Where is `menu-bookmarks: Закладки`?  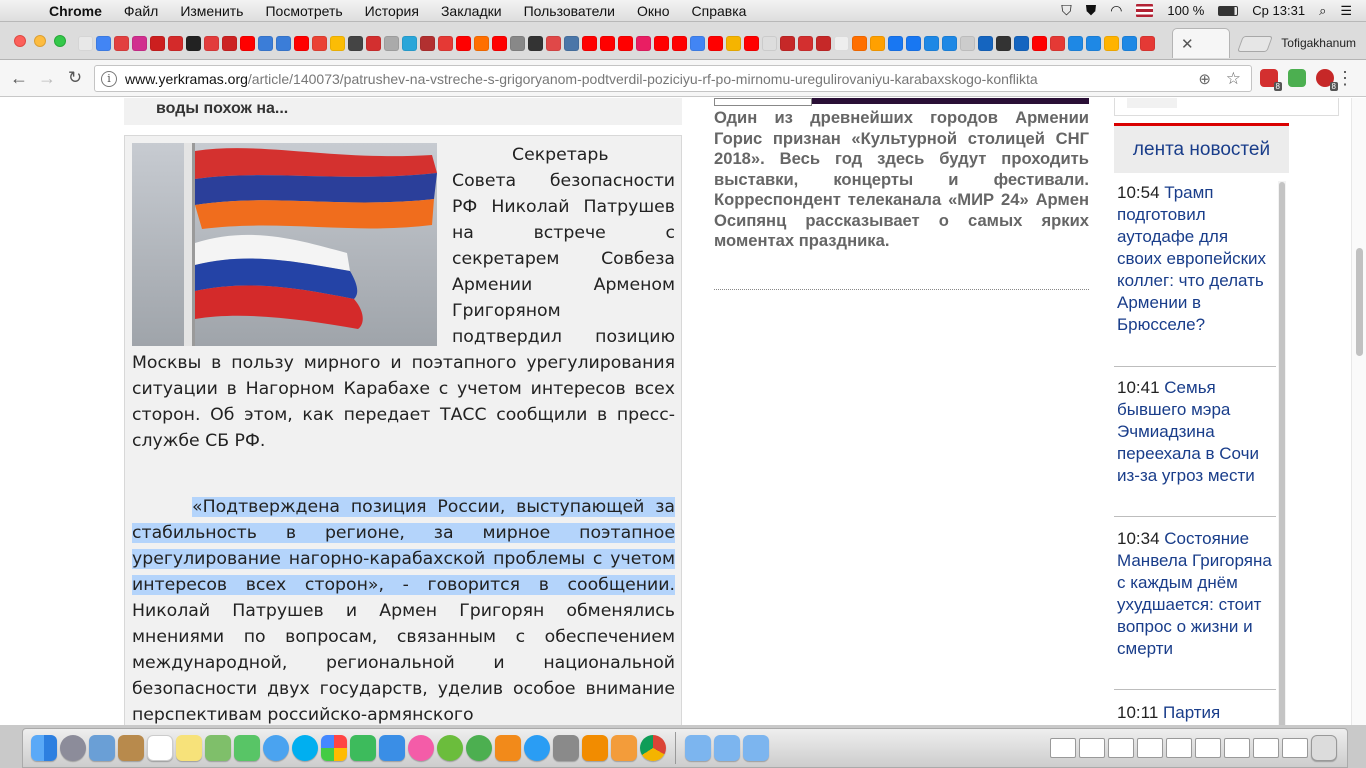
menu-bookmarks: Закладки is located at coordinates (471, 11).